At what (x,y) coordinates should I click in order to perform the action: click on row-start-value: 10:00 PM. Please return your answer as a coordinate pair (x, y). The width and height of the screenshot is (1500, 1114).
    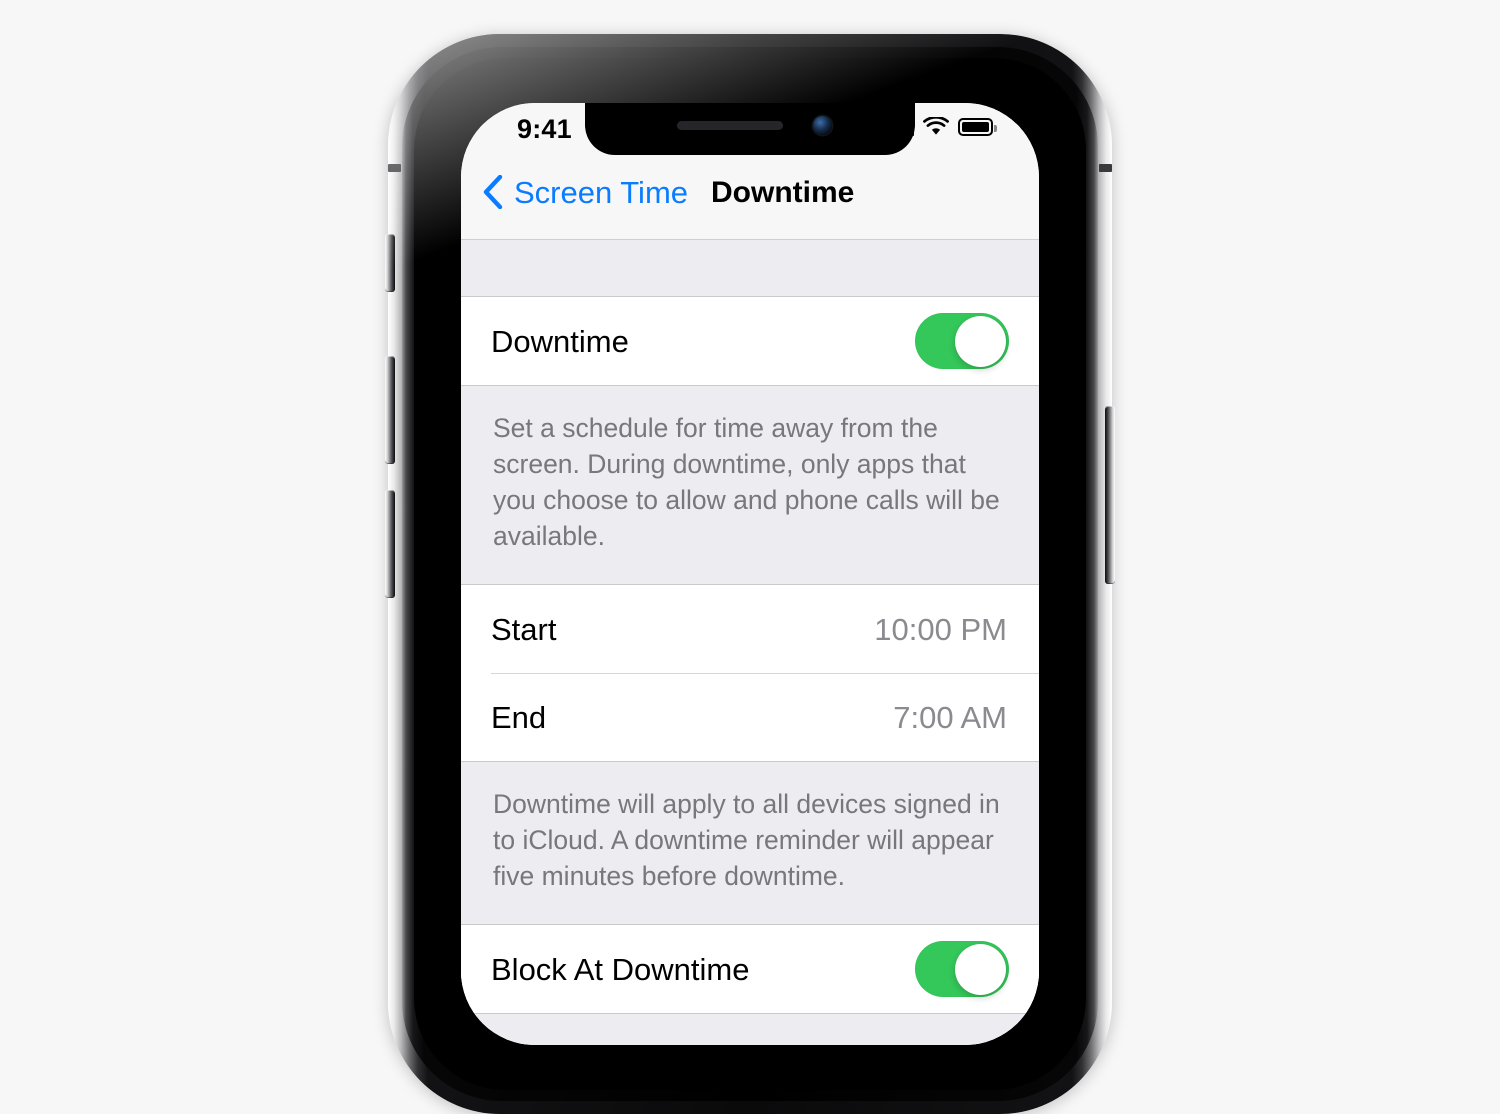
    Looking at the image, I should click on (941, 629).